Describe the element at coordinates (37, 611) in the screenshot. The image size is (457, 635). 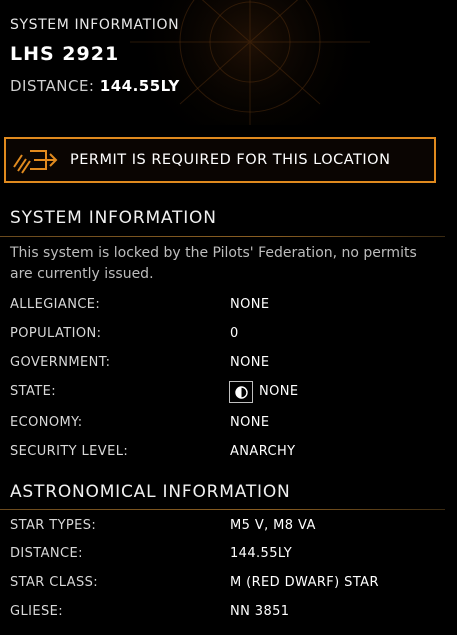
I see `row-label: GLIESE:` at that location.